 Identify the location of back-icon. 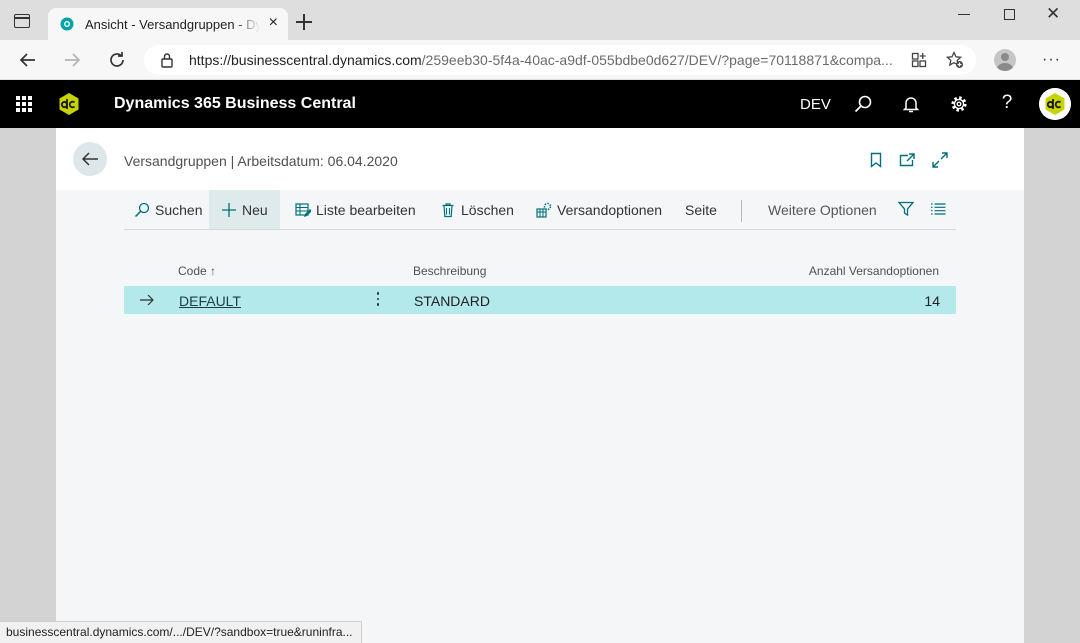
(28, 60).